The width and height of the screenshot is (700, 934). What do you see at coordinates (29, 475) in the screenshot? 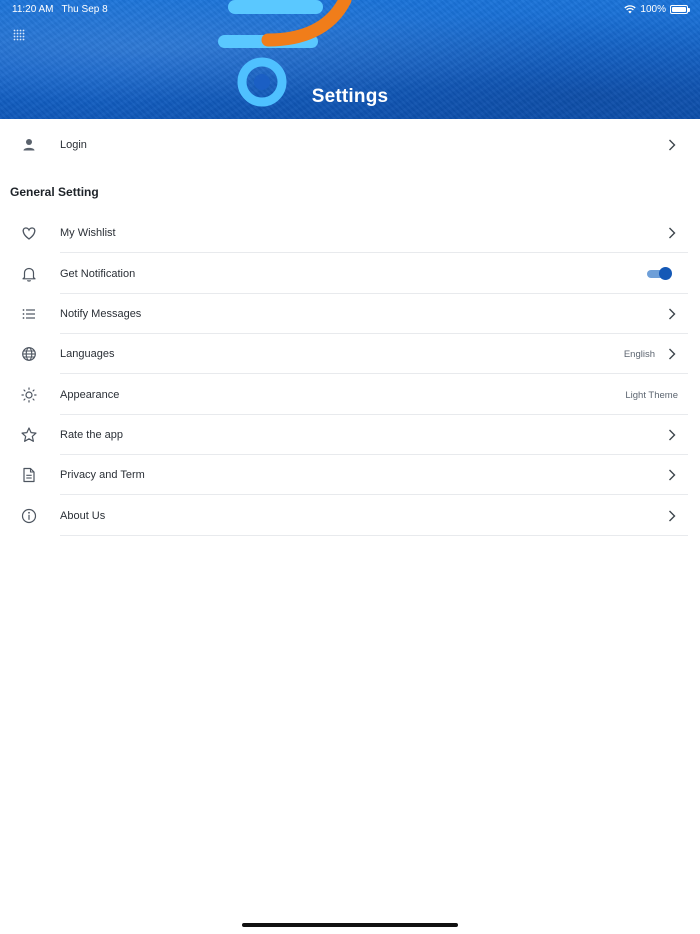
I see `document-icon` at bounding box center [29, 475].